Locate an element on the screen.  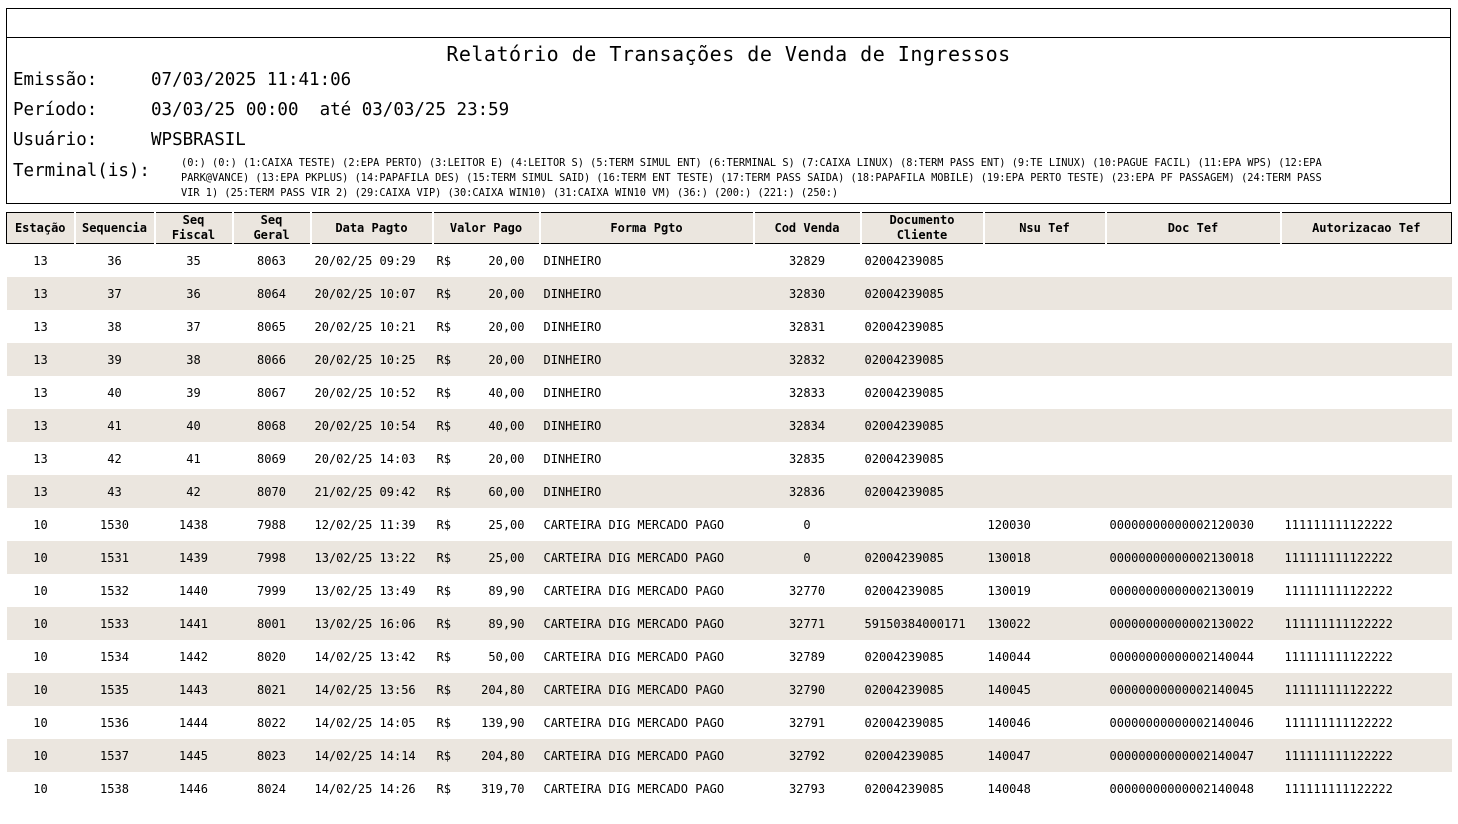
cell-data-pagto: 13/02/25 16:06 is located at coordinates (371, 623).